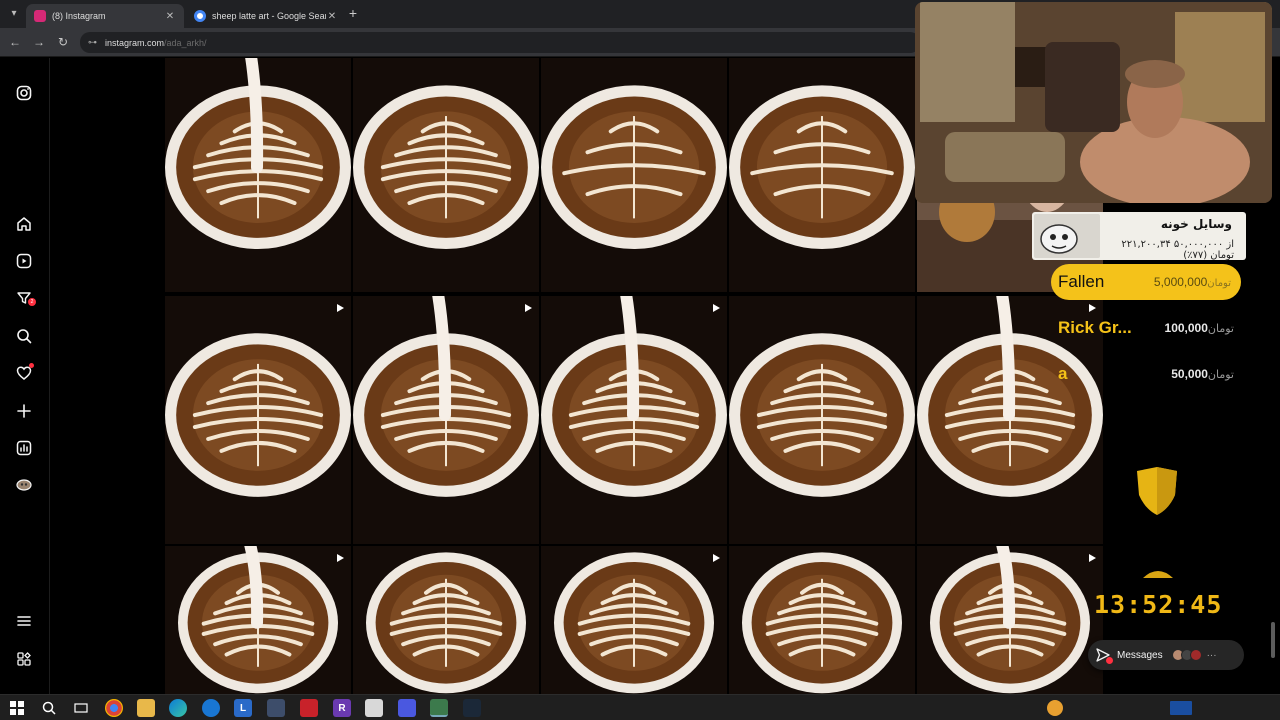 This screenshot has height=720, width=1280. What do you see at coordinates (1166, 655) in the screenshot?
I see `messages-button: Messages ···` at bounding box center [1166, 655].